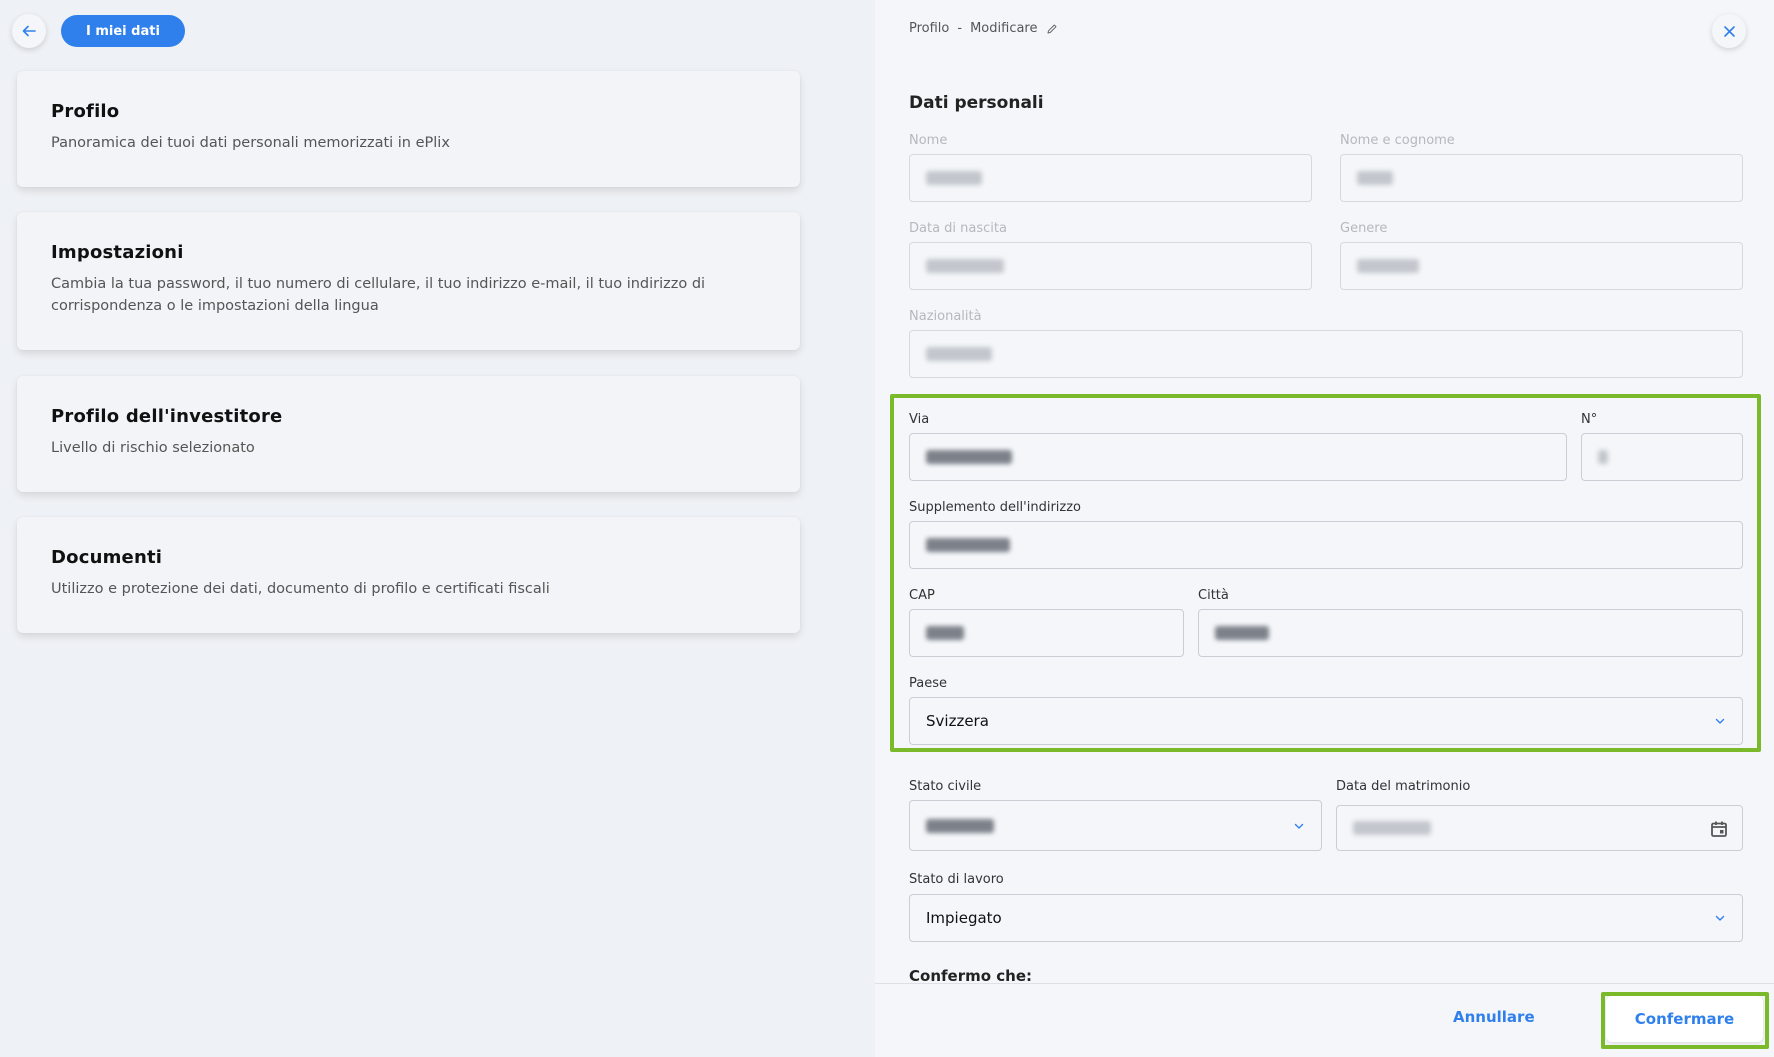 This screenshot has width=1774, height=1057. Describe the element at coordinates (928, 683) in the screenshot. I see `paese-label: Paese` at that location.